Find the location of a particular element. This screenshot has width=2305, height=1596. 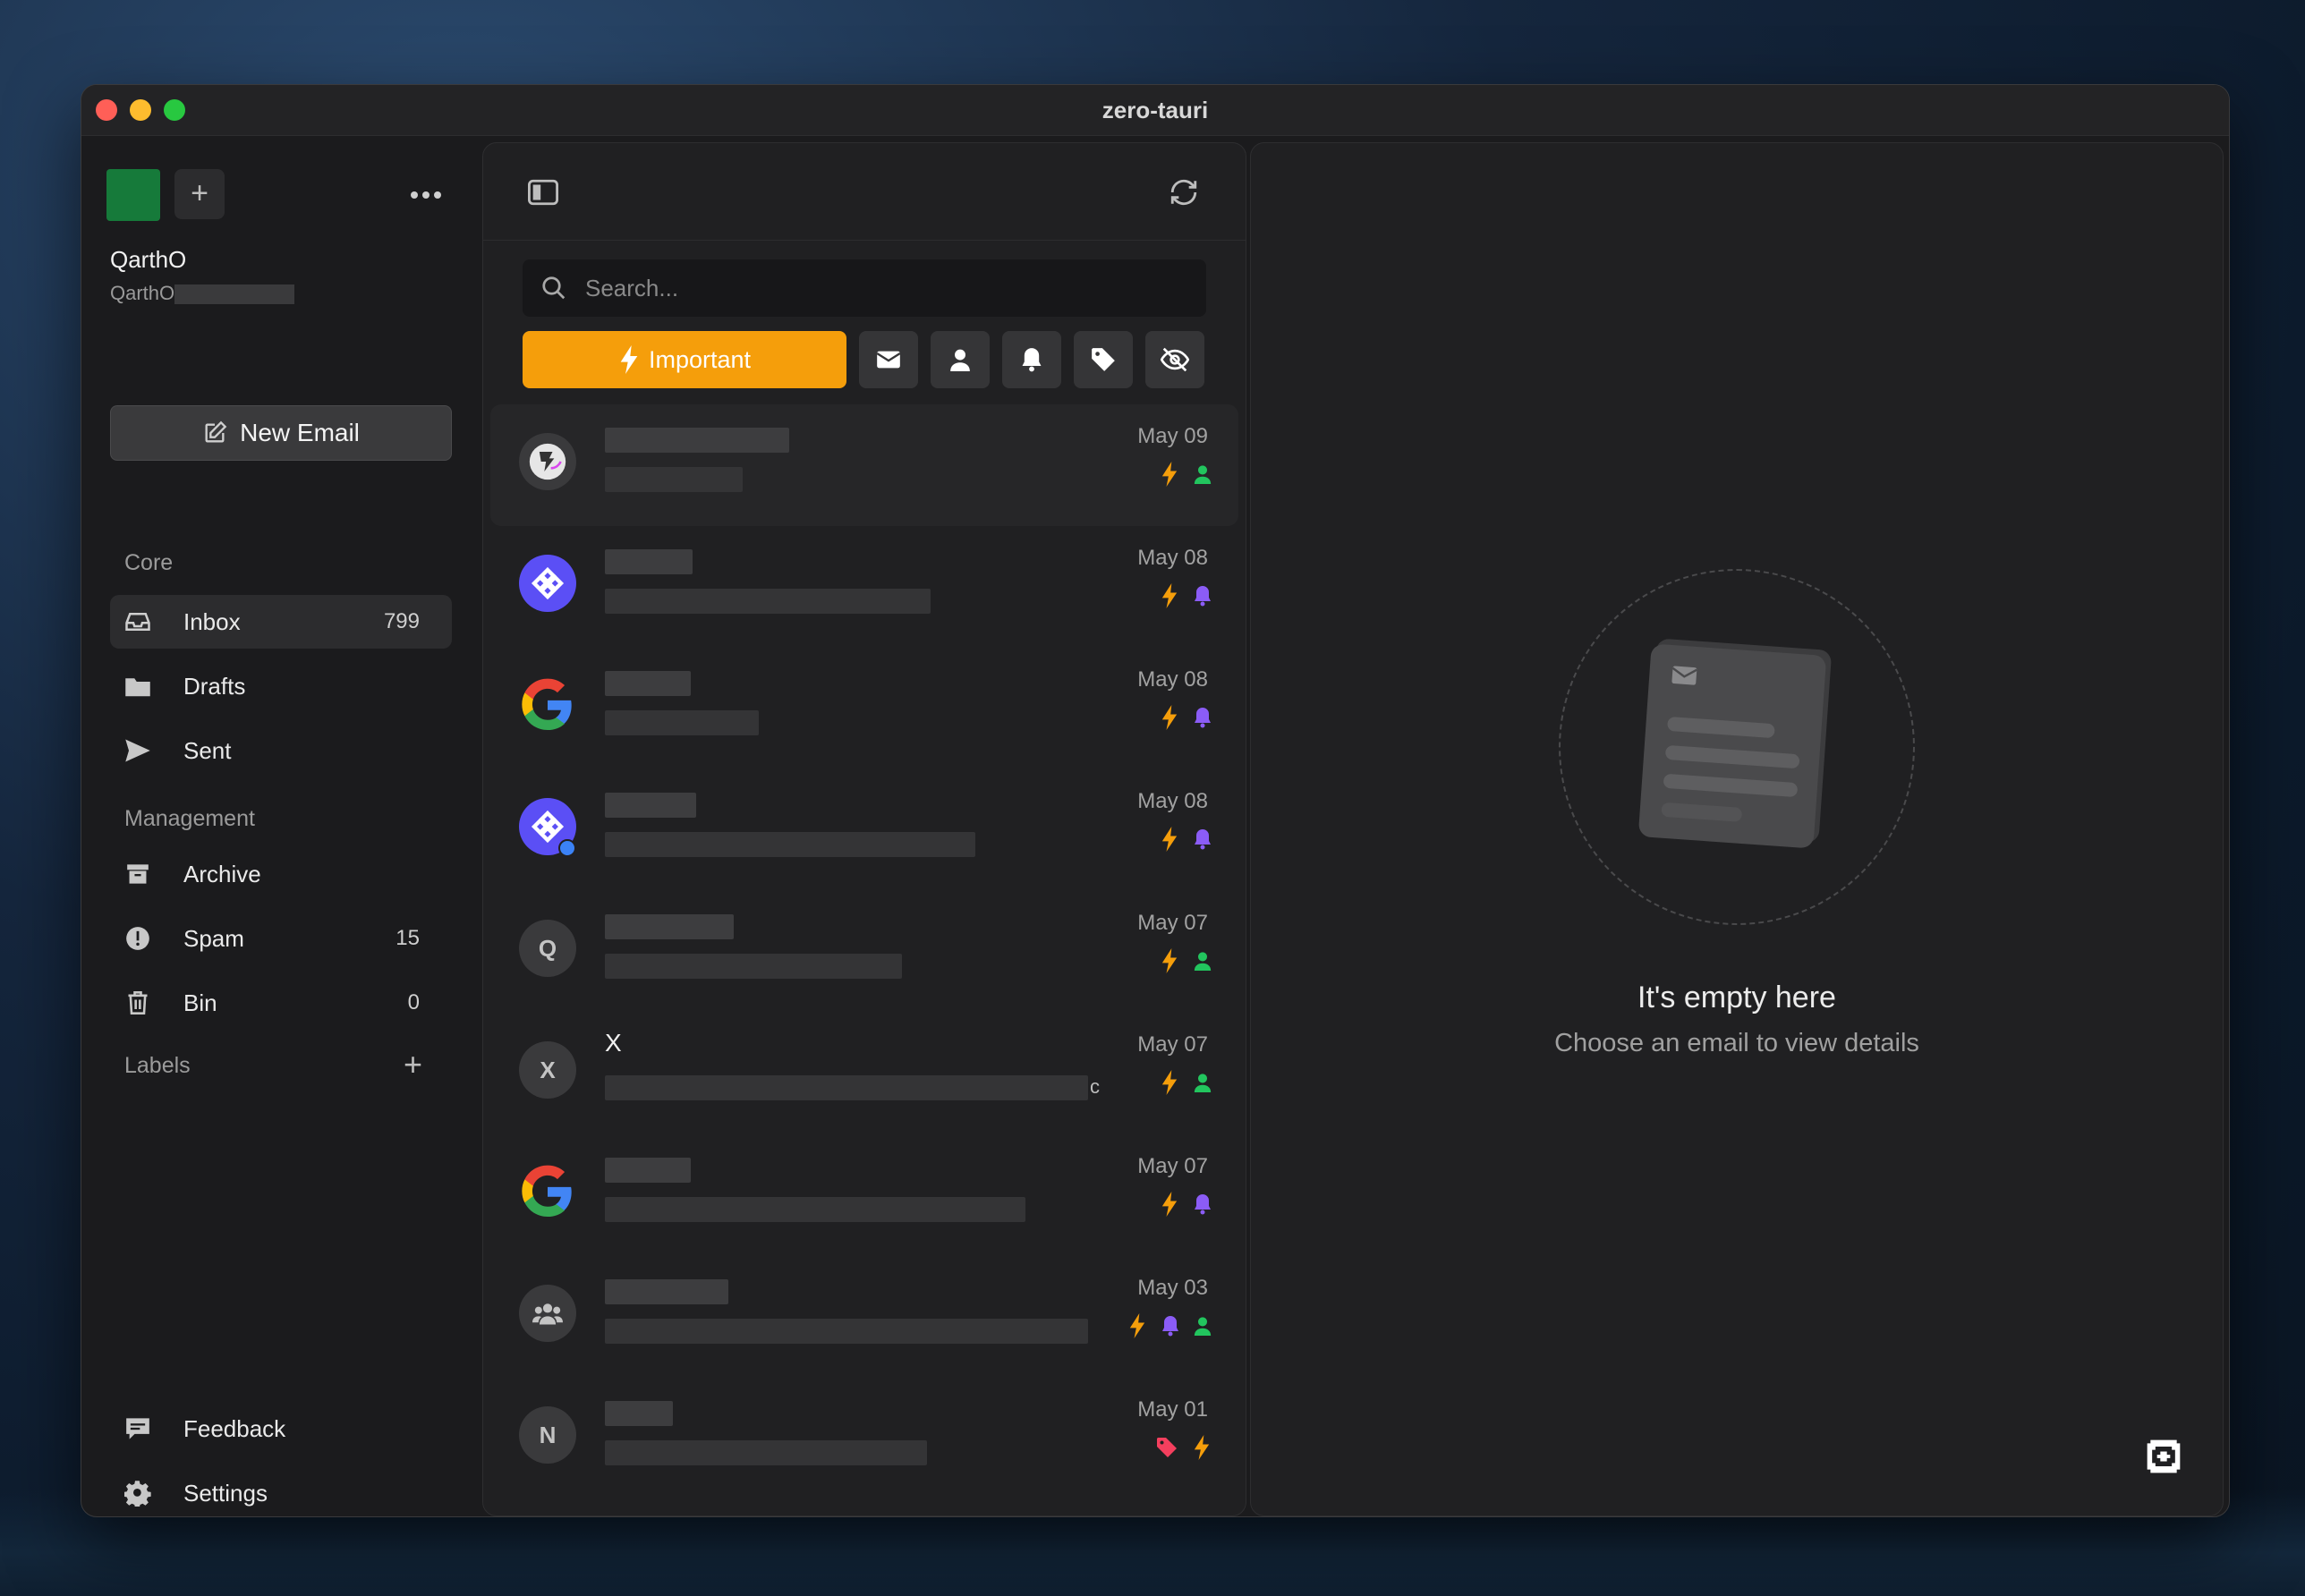

sidebar-item-label: Archive is located at coordinates (222, 874).